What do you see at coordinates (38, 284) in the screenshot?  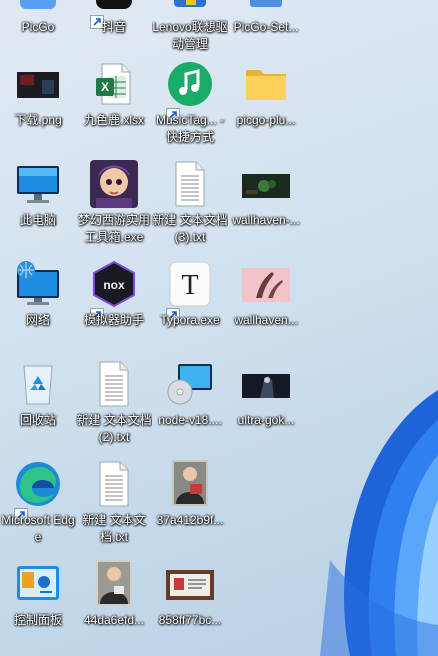 I see `network-icon` at bounding box center [38, 284].